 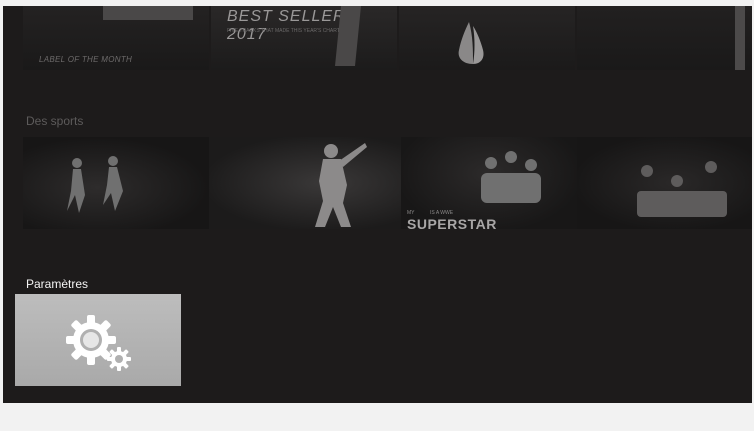 I want to click on section-title-settings: Paramètres, so click(x=57, y=284).